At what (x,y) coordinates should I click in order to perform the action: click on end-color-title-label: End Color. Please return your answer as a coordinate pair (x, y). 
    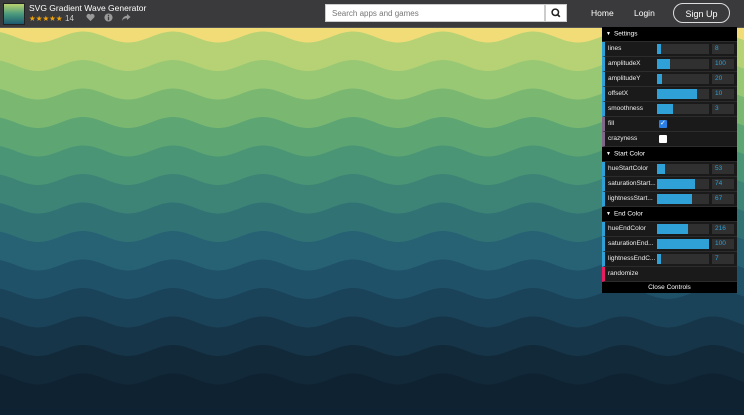
    Looking at the image, I should click on (628, 214).